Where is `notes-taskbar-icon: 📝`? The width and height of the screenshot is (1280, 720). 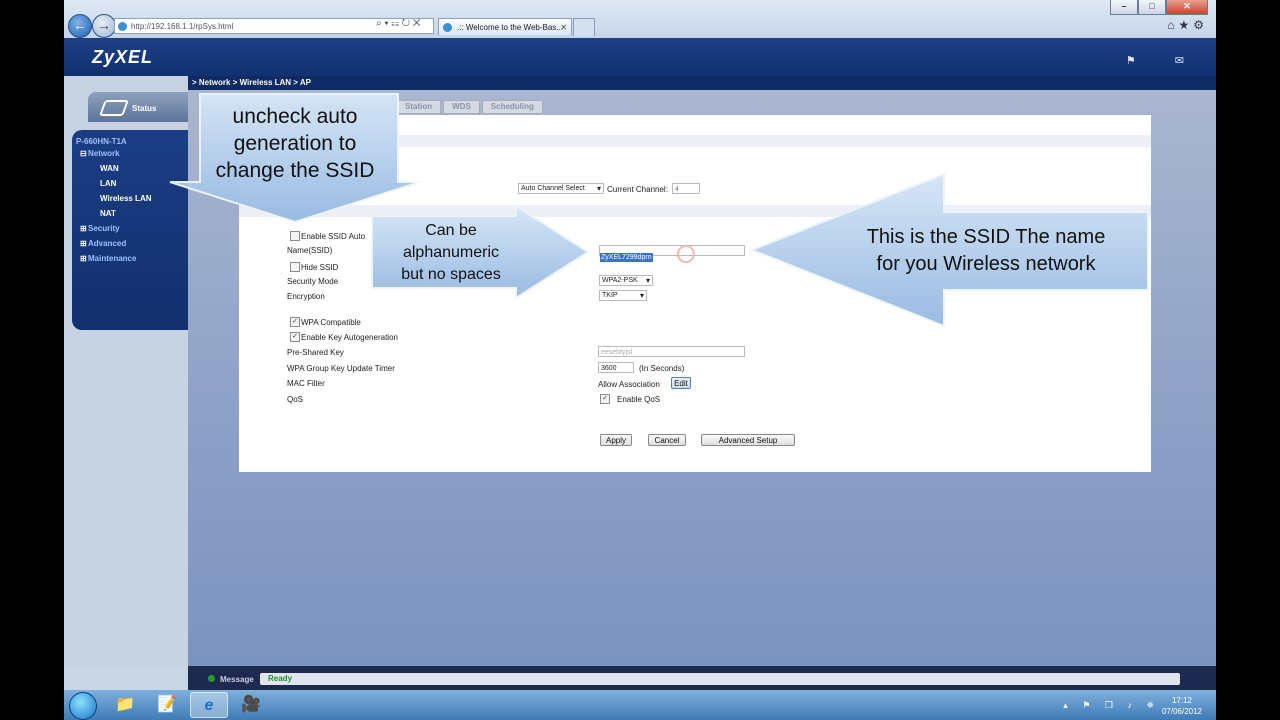 notes-taskbar-icon: 📝 is located at coordinates (167, 705).